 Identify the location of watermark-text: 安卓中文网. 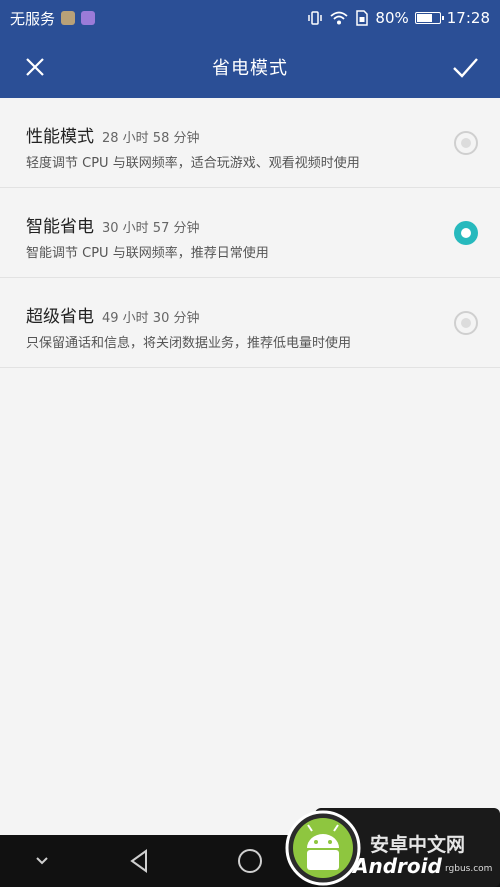
(418, 845).